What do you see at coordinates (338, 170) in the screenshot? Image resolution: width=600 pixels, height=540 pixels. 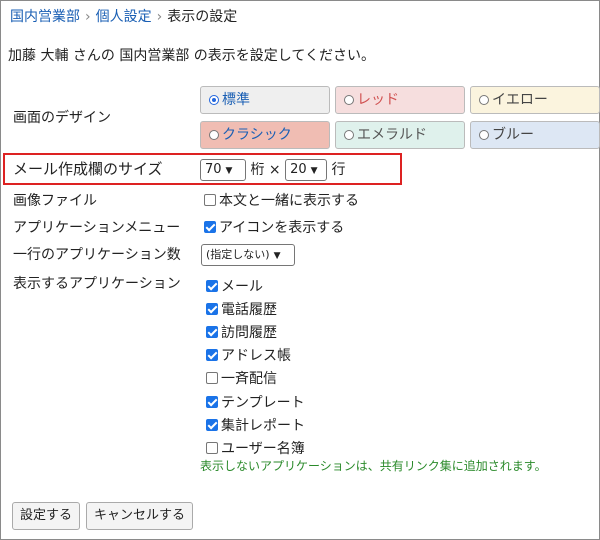 I see `rows-unit: 行` at bounding box center [338, 170].